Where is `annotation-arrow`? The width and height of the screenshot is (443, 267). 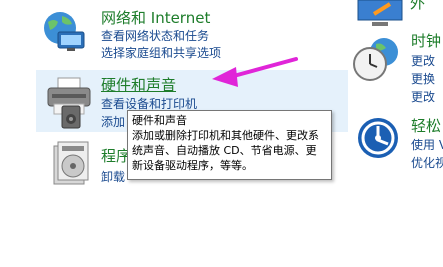 annotation-arrow is located at coordinates (255, 72).